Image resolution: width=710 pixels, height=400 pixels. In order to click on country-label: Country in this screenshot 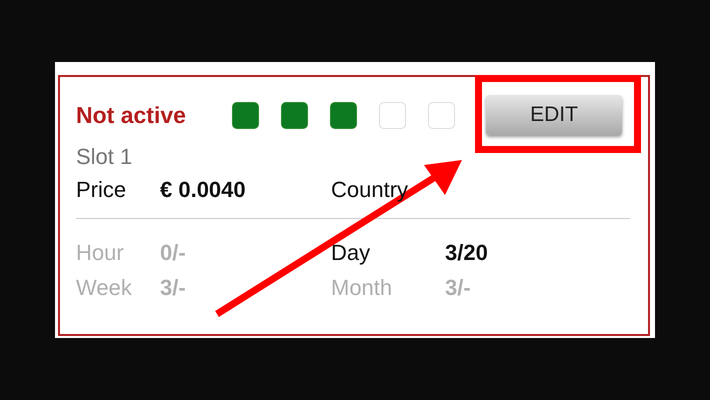, I will do `click(370, 190)`.